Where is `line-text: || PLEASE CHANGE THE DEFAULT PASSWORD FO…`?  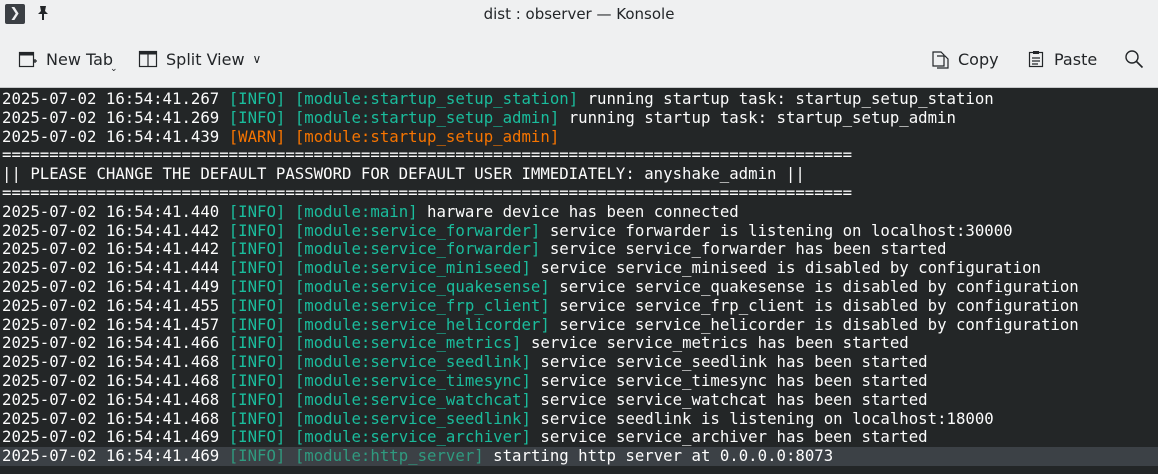 line-text: || PLEASE CHANGE THE DEFAULT PASSWORD FO… is located at coordinates (403, 174).